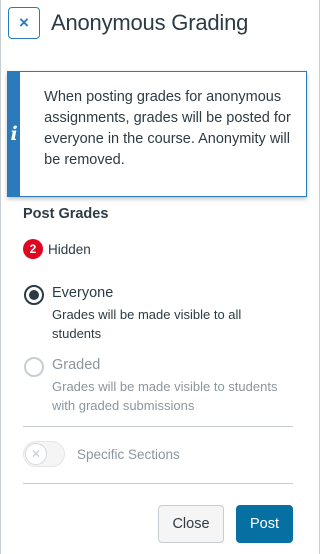 The image size is (320, 554). Describe the element at coordinates (36, 454) in the screenshot. I see `toggle-off-icon: ✕` at that location.